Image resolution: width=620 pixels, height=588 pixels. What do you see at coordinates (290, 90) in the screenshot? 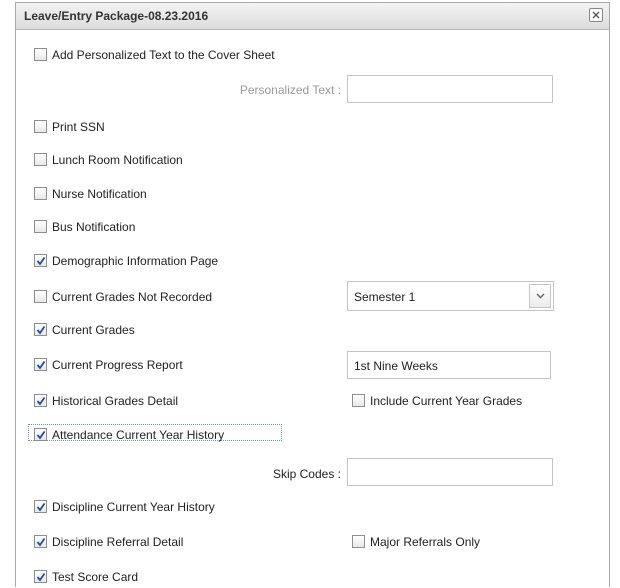
I see `personalized-text-label: Personalized Text :` at bounding box center [290, 90].